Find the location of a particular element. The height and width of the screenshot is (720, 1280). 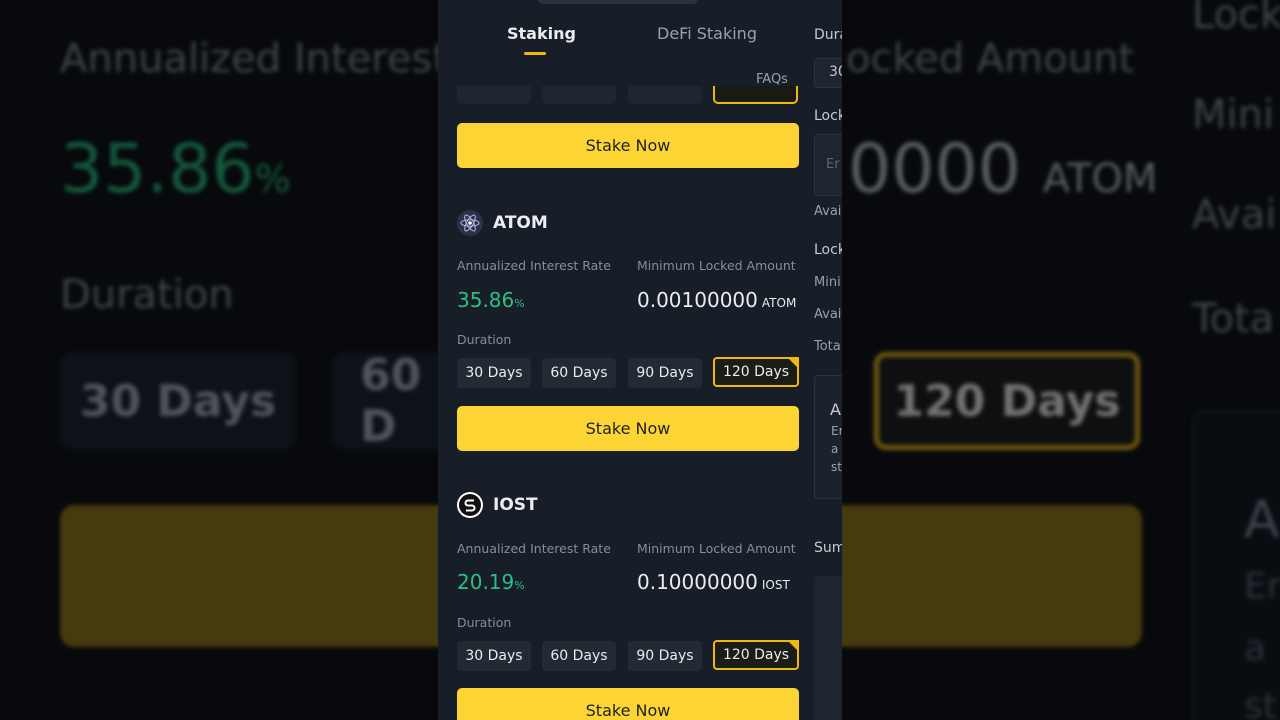

tab-bar: Staking DeFi Staking is located at coordinates (626, 30).